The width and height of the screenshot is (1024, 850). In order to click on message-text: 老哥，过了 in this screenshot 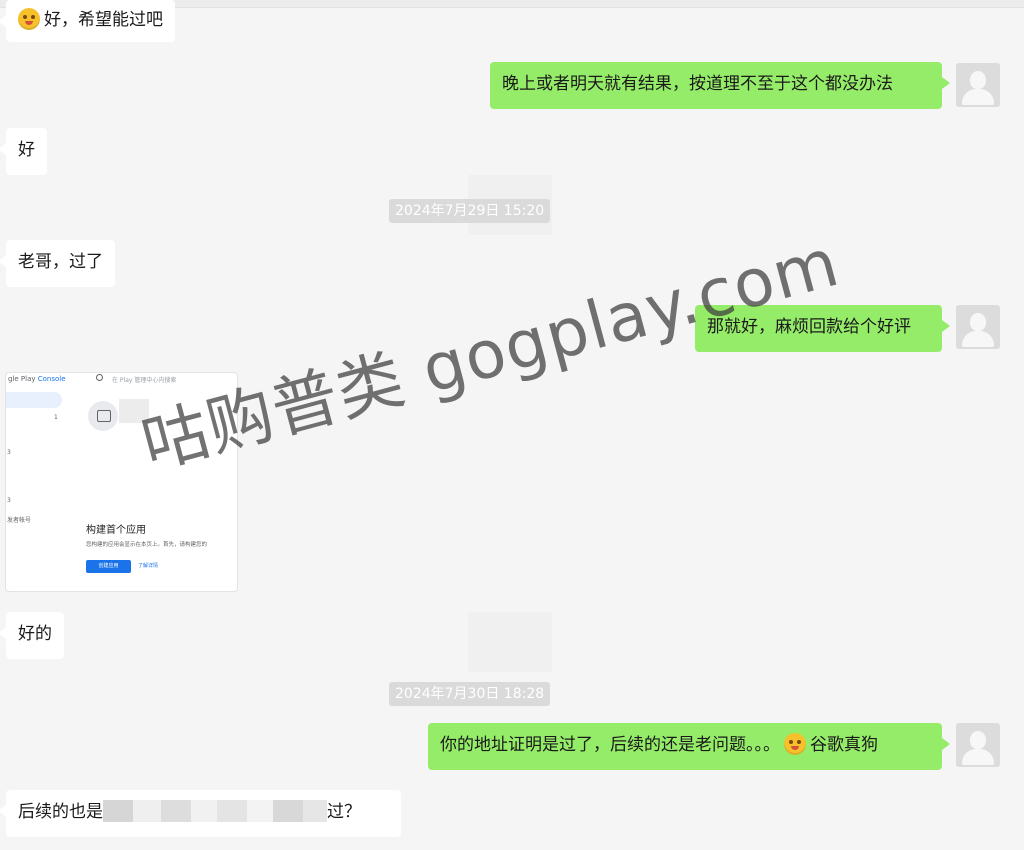, I will do `click(60, 262)`.